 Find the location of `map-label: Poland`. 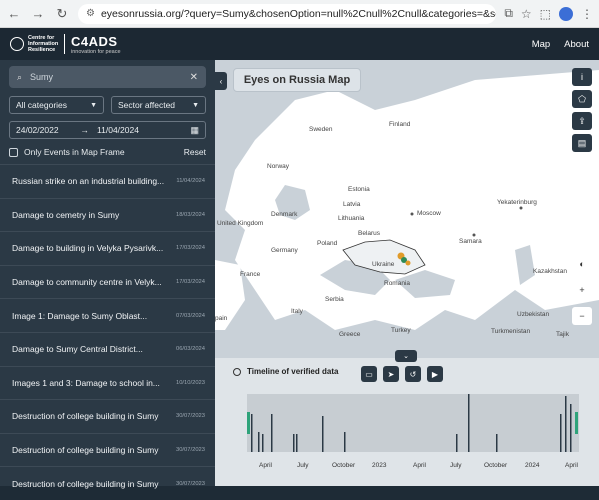

map-label: Poland is located at coordinates (327, 243).